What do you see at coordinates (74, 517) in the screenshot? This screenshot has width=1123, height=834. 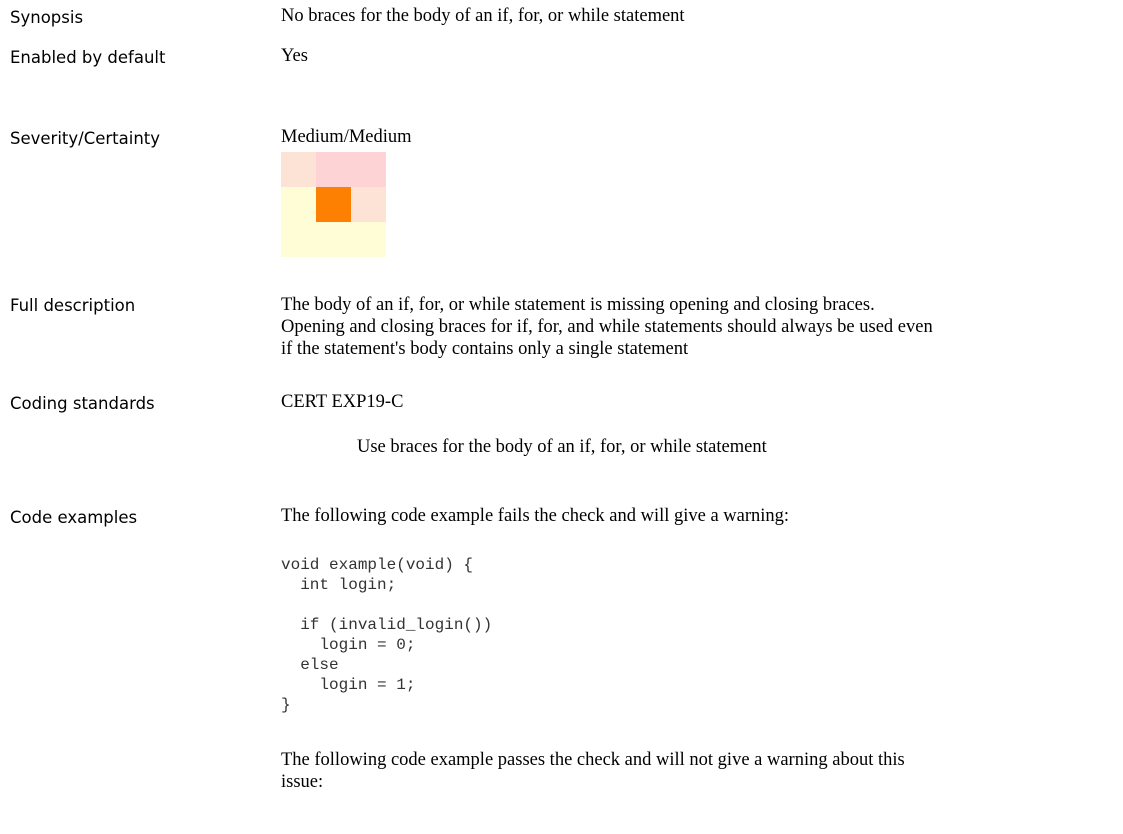 I see `code-examples-label: Code examples` at bounding box center [74, 517].